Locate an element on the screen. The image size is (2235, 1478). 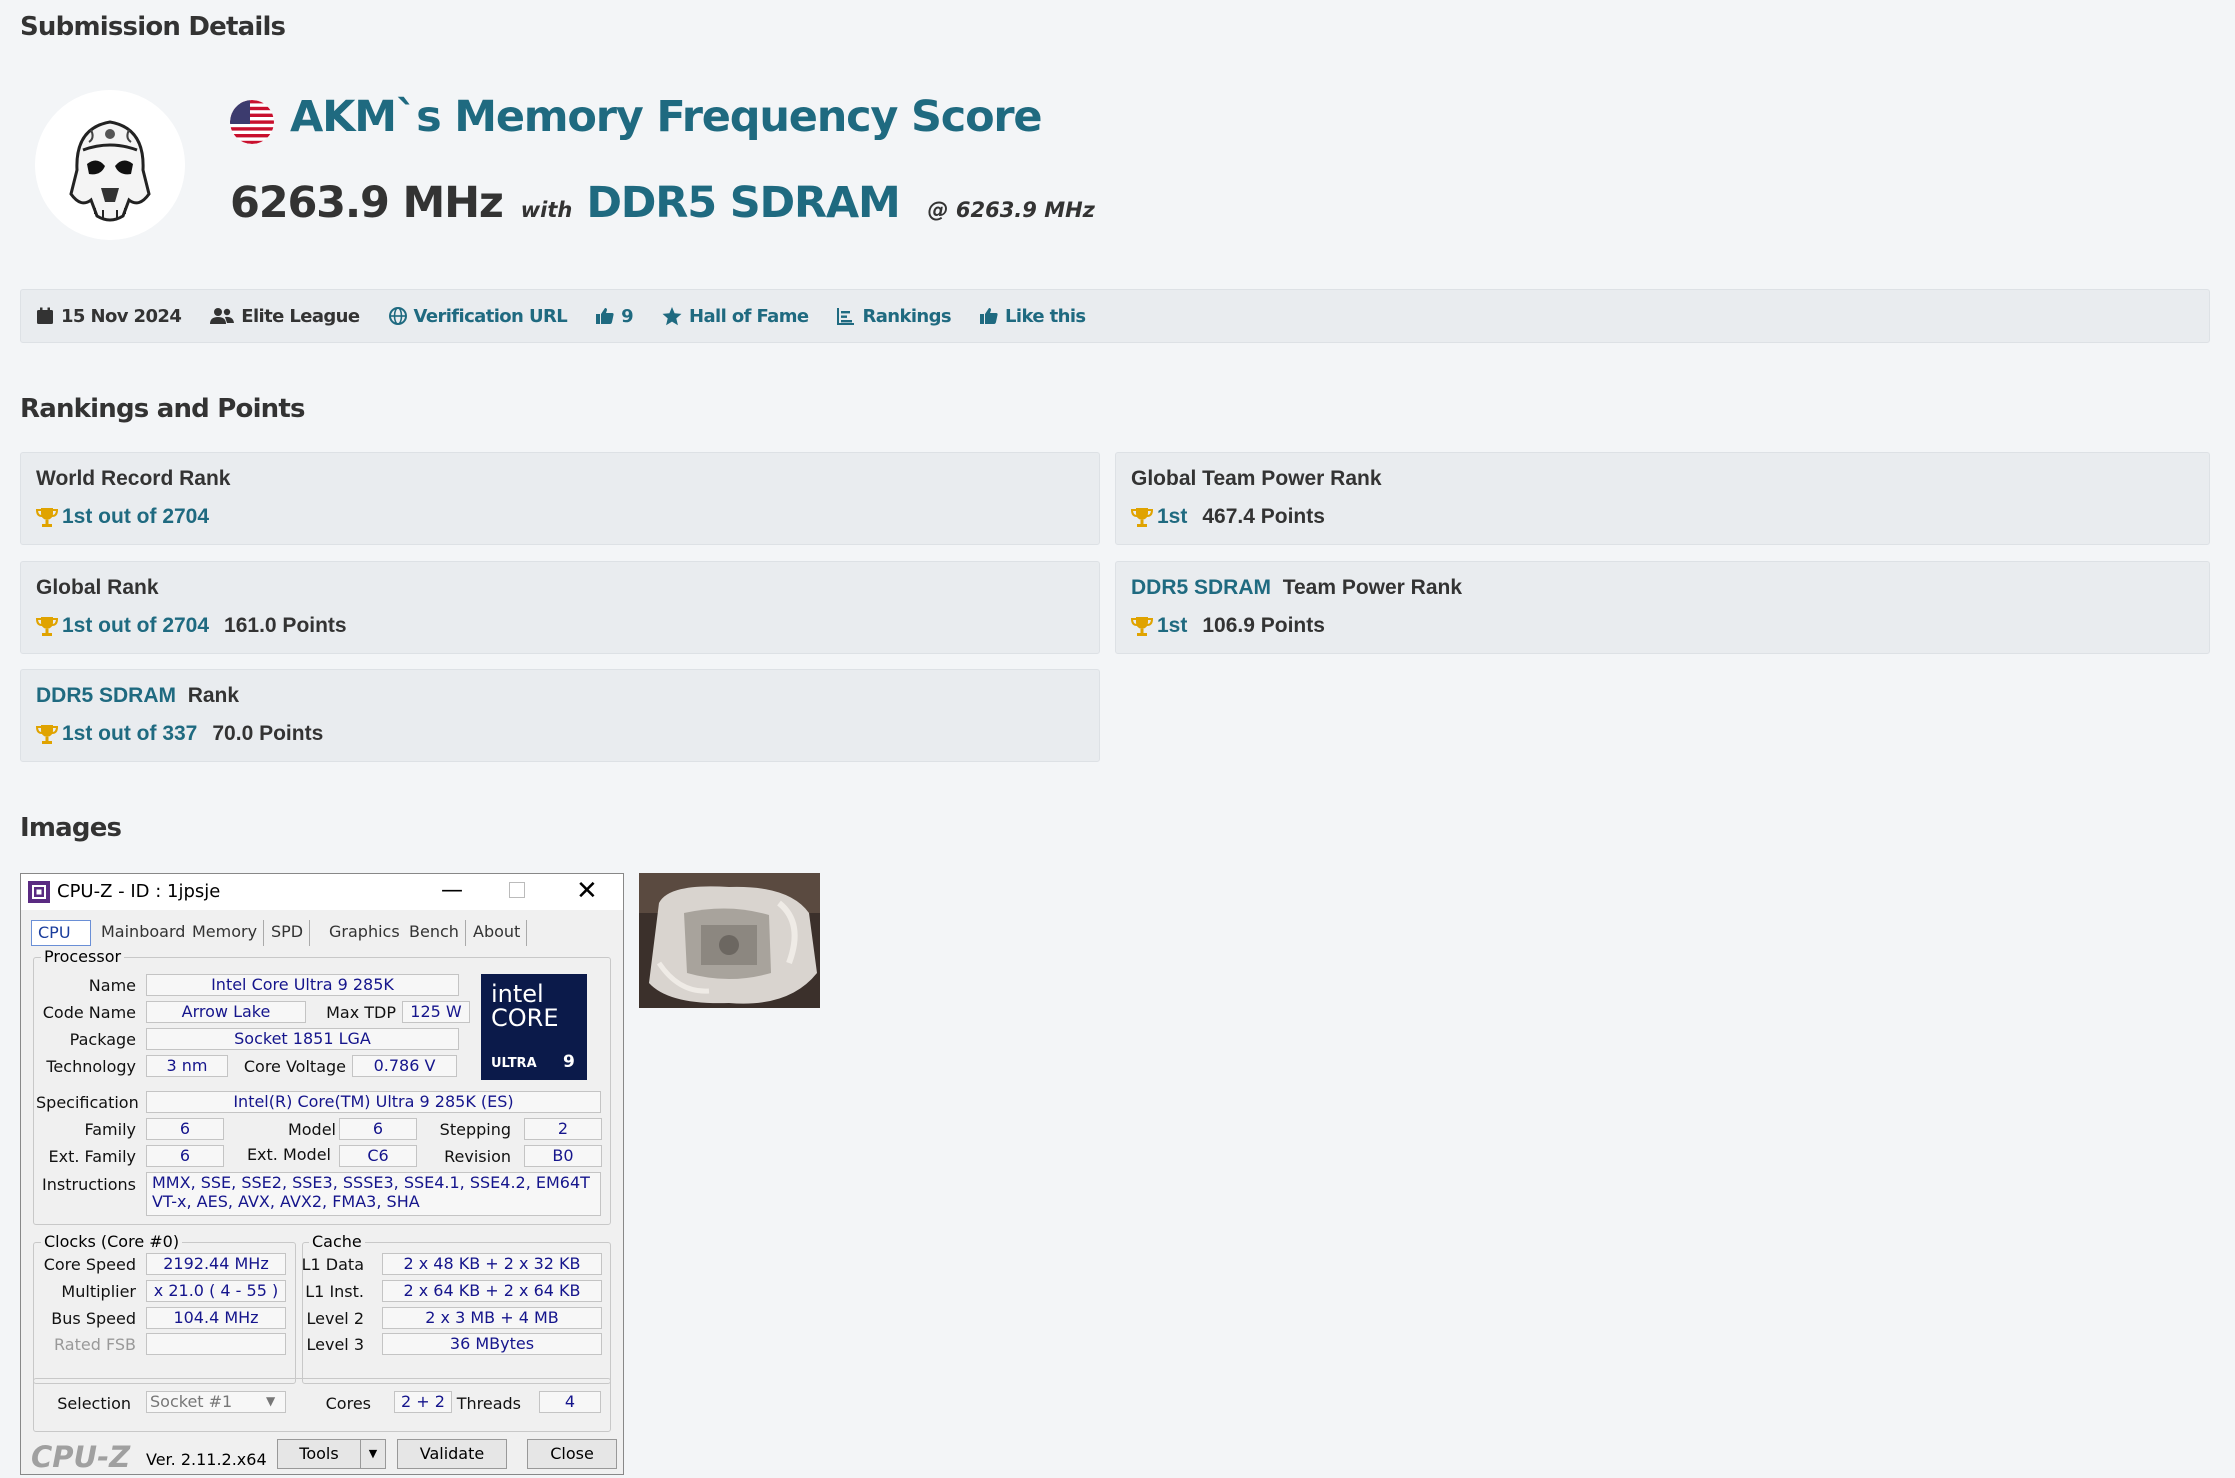
card-title: Global Team Power Rank is located at coordinates (1256, 478).